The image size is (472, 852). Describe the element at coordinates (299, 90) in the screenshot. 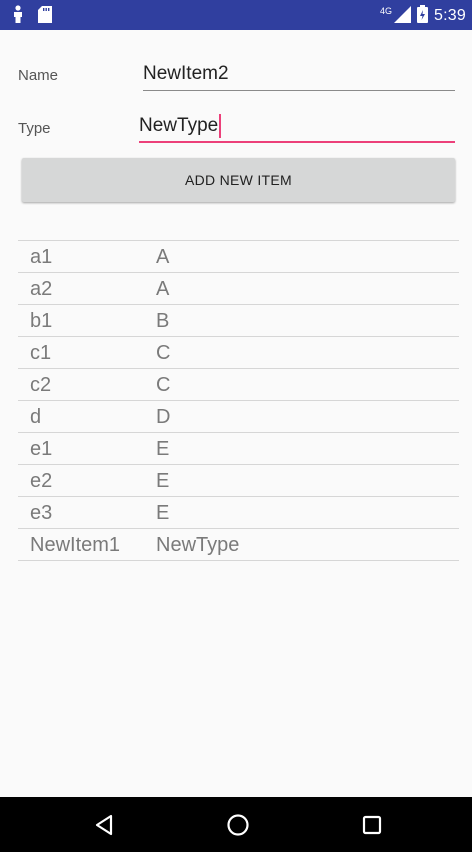

I see `name-input-underline` at that location.